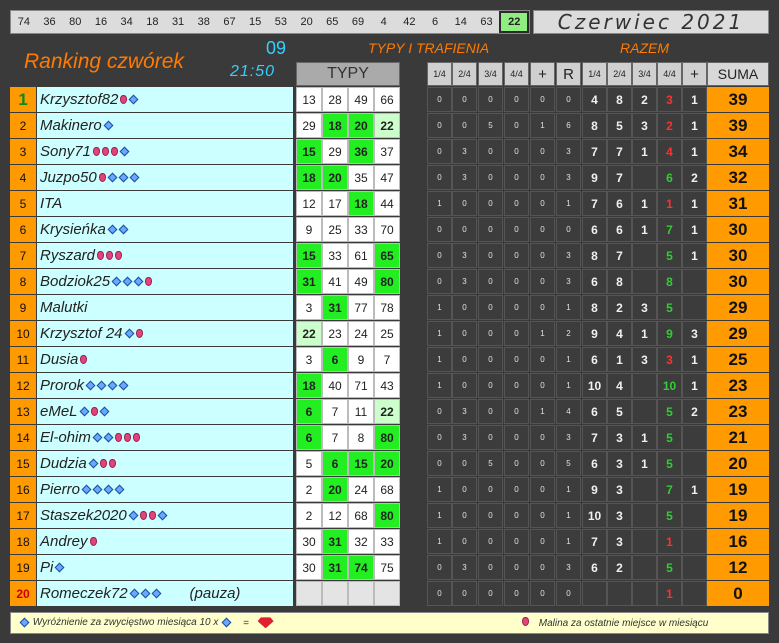 This screenshot has height=643, width=779. Describe the element at coordinates (651, 22) in the screenshot. I see `month-label: Czerwiec 2021` at that location.